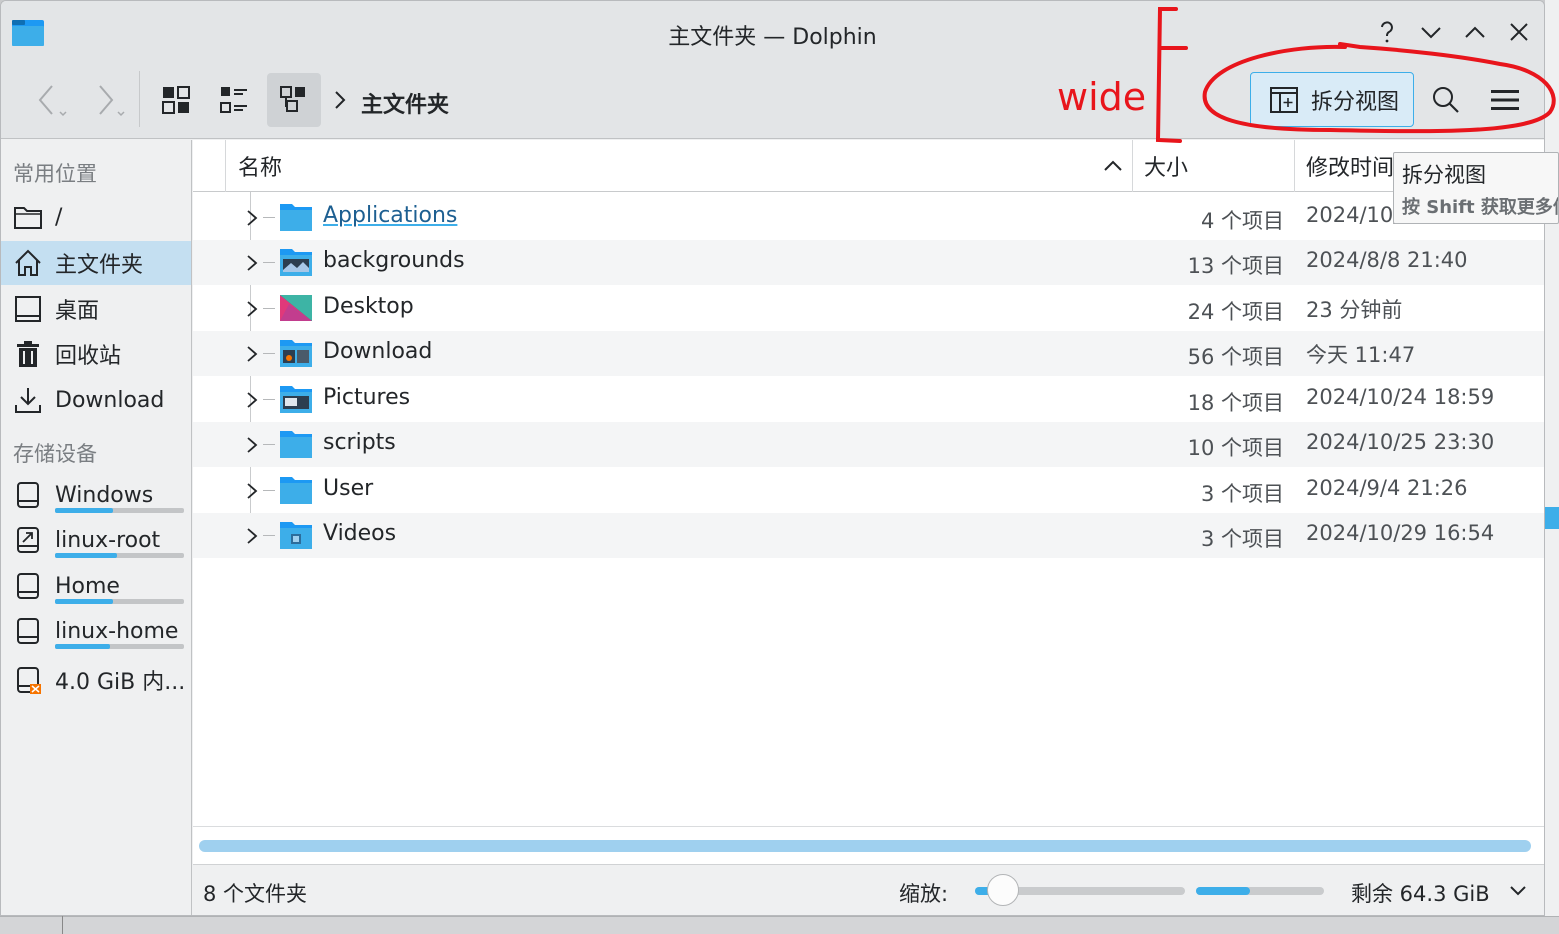  I want to click on file-size: 24 个项目, so click(1235, 312).